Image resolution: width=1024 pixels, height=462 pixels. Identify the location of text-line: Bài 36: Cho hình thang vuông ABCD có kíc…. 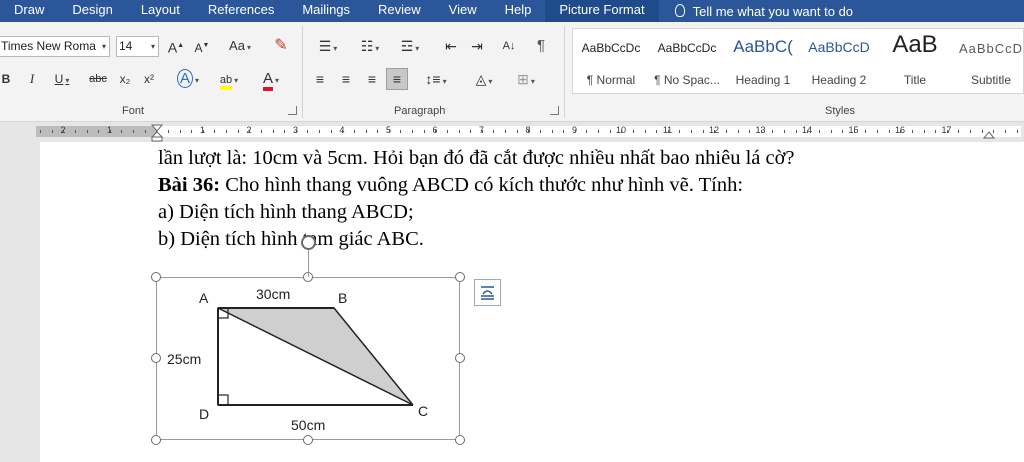
(450, 185).